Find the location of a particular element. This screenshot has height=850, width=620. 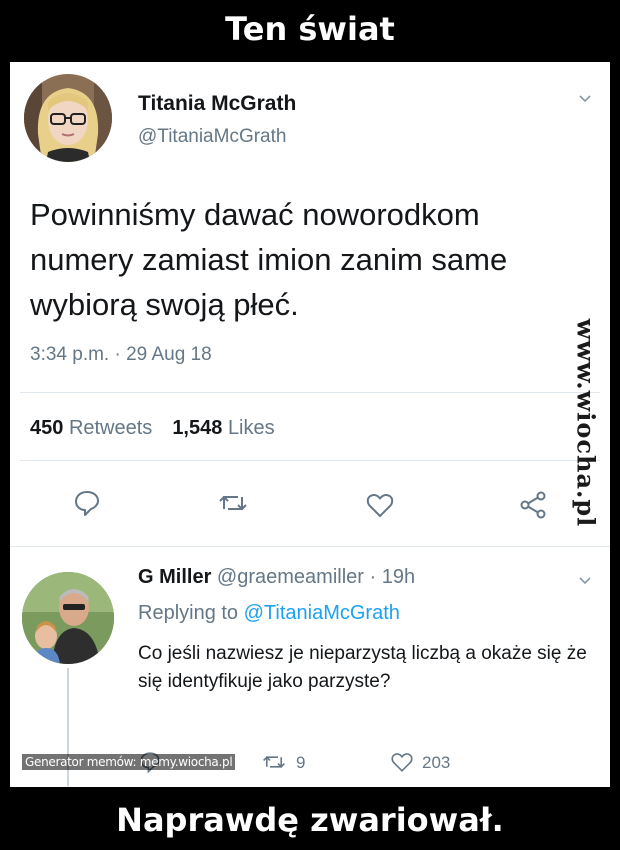

tweet-timestamp: 3:34 p.m. · 29 Aug 18 is located at coordinates (121, 355).